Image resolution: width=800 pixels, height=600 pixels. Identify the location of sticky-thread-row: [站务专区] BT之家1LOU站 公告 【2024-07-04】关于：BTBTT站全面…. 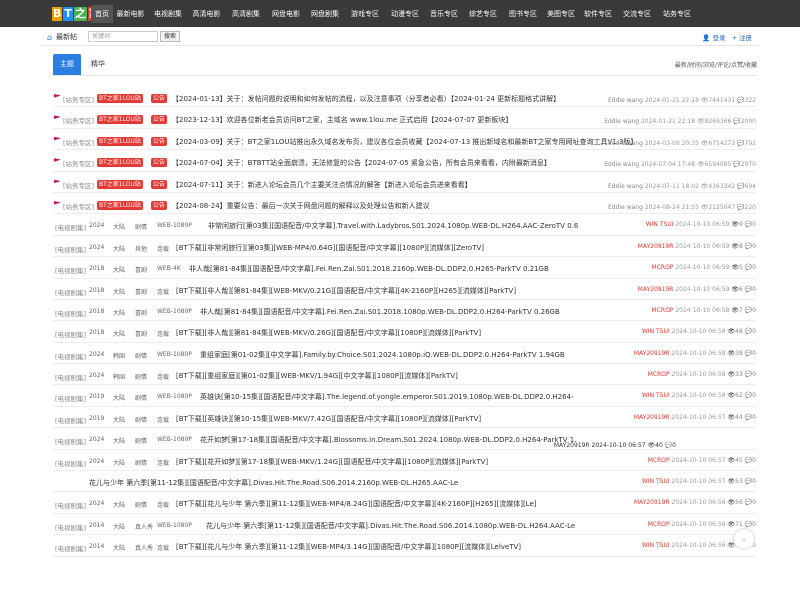
(404, 161).